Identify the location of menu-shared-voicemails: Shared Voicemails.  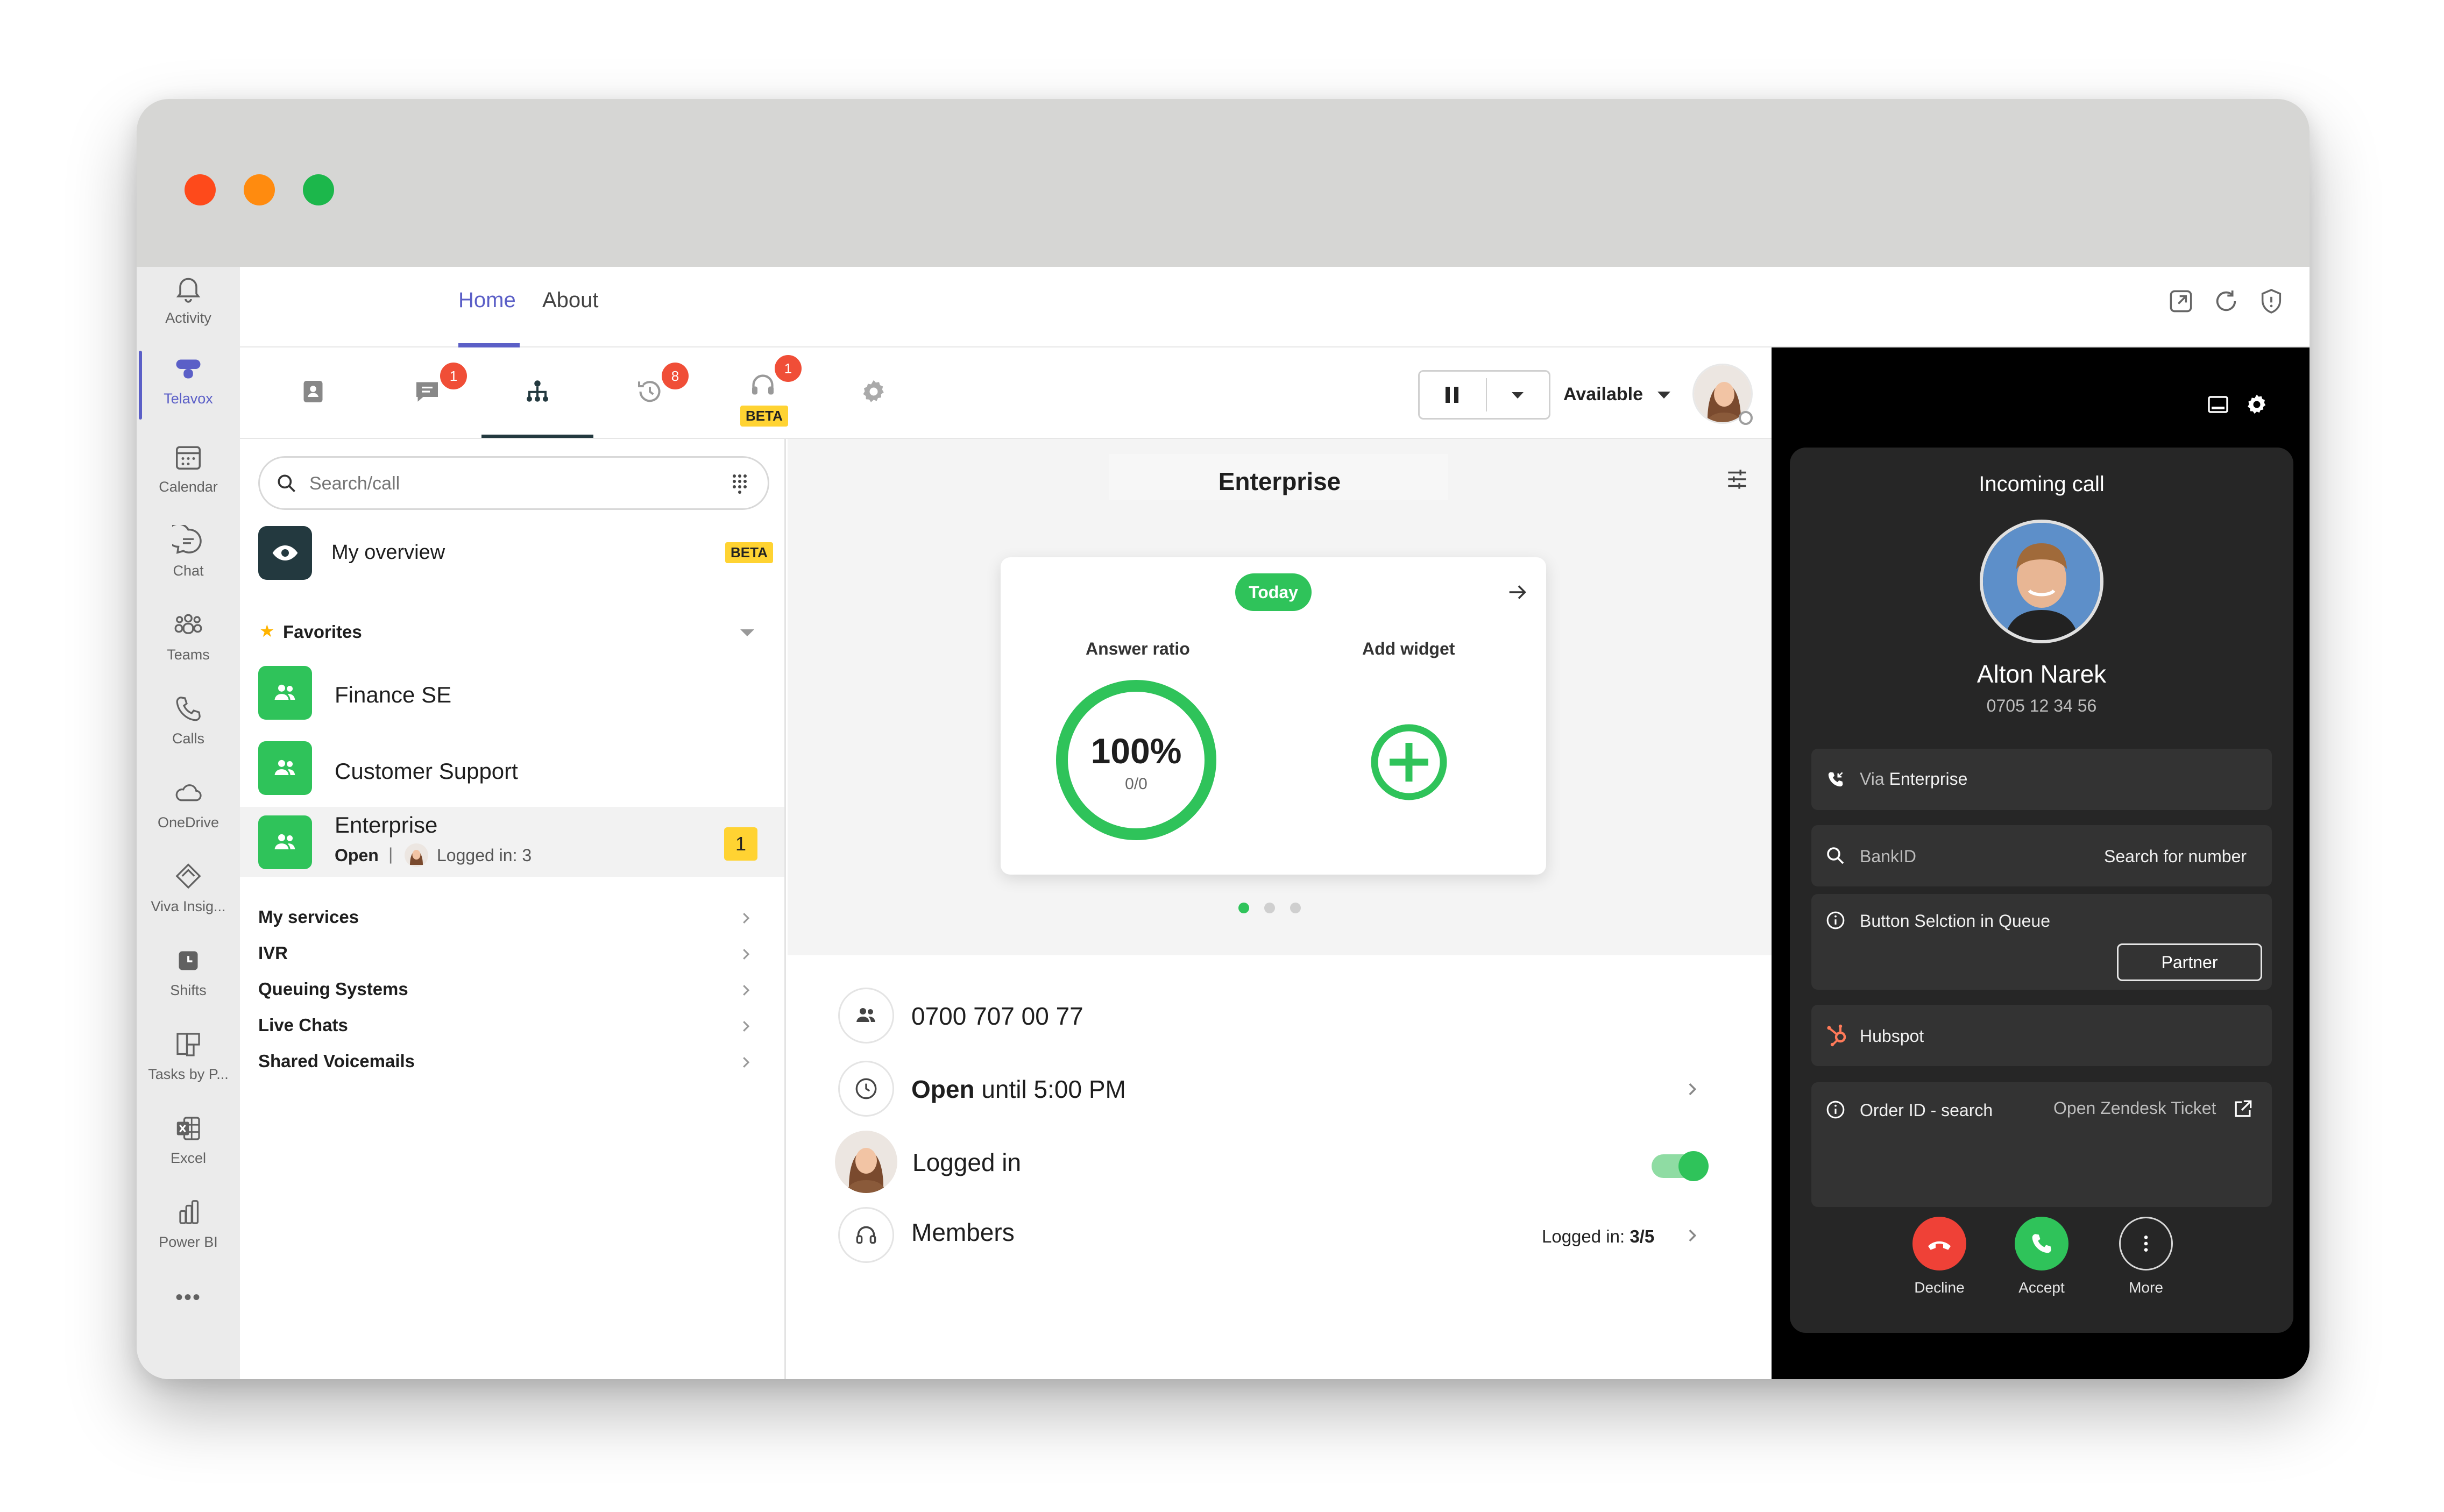
(336, 1061).